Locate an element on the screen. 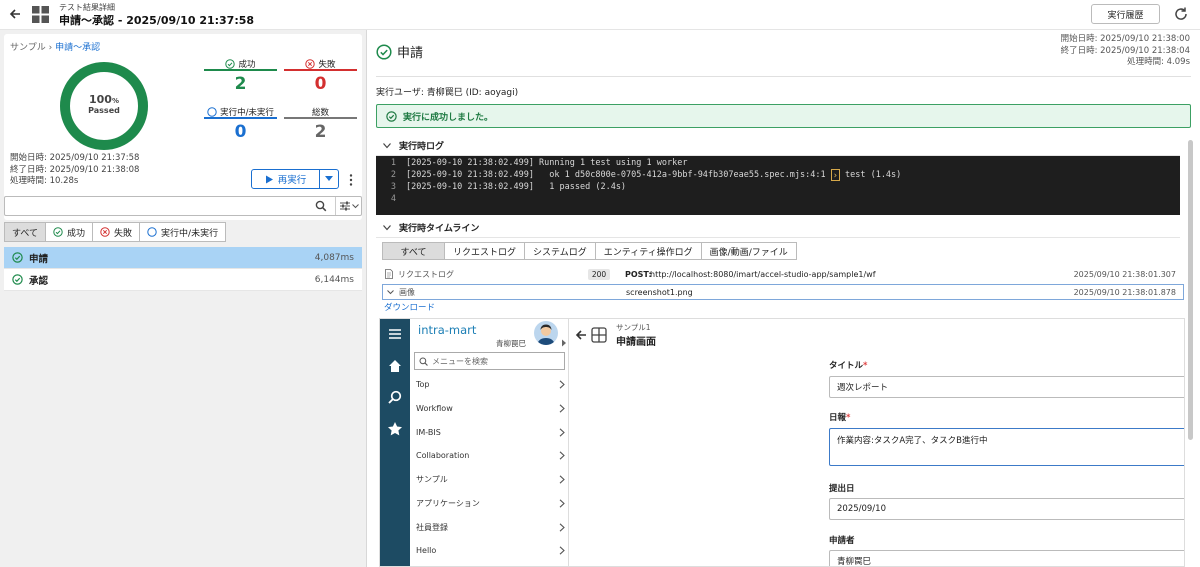 The height and width of the screenshot is (567, 1200). menu-item-hello: Hello is located at coordinates (490, 550).